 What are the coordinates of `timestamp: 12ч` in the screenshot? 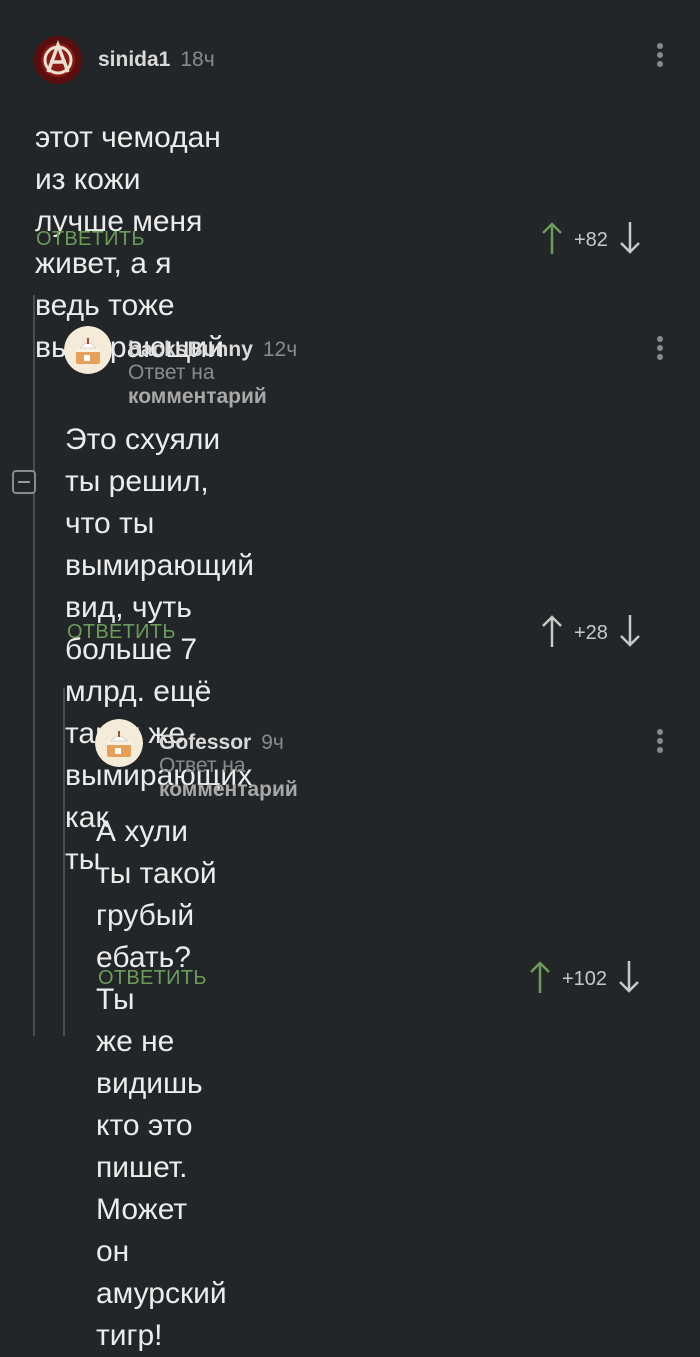 It's located at (280, 349).